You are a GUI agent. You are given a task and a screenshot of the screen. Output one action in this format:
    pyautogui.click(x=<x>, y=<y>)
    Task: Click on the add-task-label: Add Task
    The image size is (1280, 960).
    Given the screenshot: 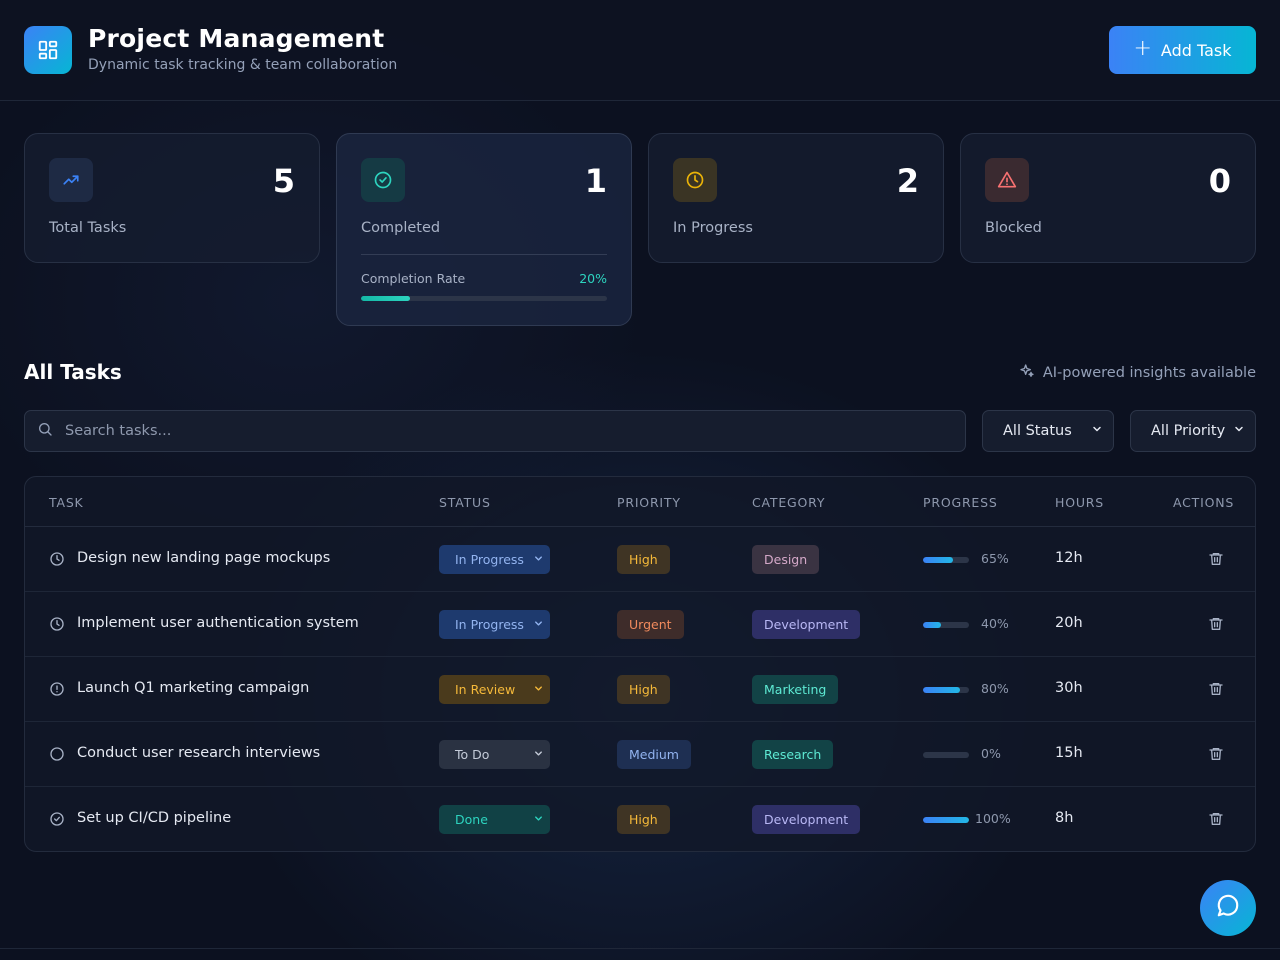 What is the action you would take?
    pyautogui.click(x=1196, y=50)
    